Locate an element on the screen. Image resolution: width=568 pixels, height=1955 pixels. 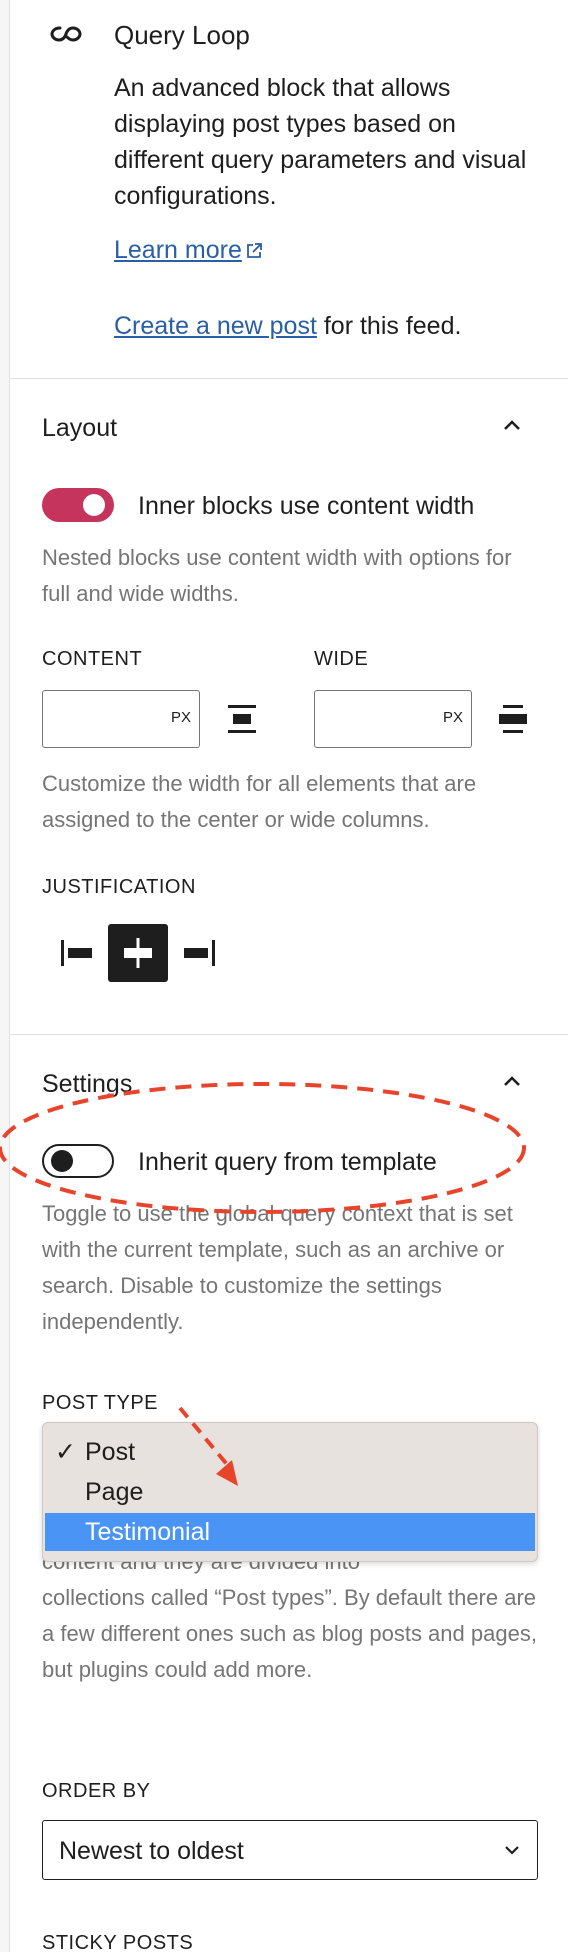
external-link-icon is located at coordinates (254, 251).